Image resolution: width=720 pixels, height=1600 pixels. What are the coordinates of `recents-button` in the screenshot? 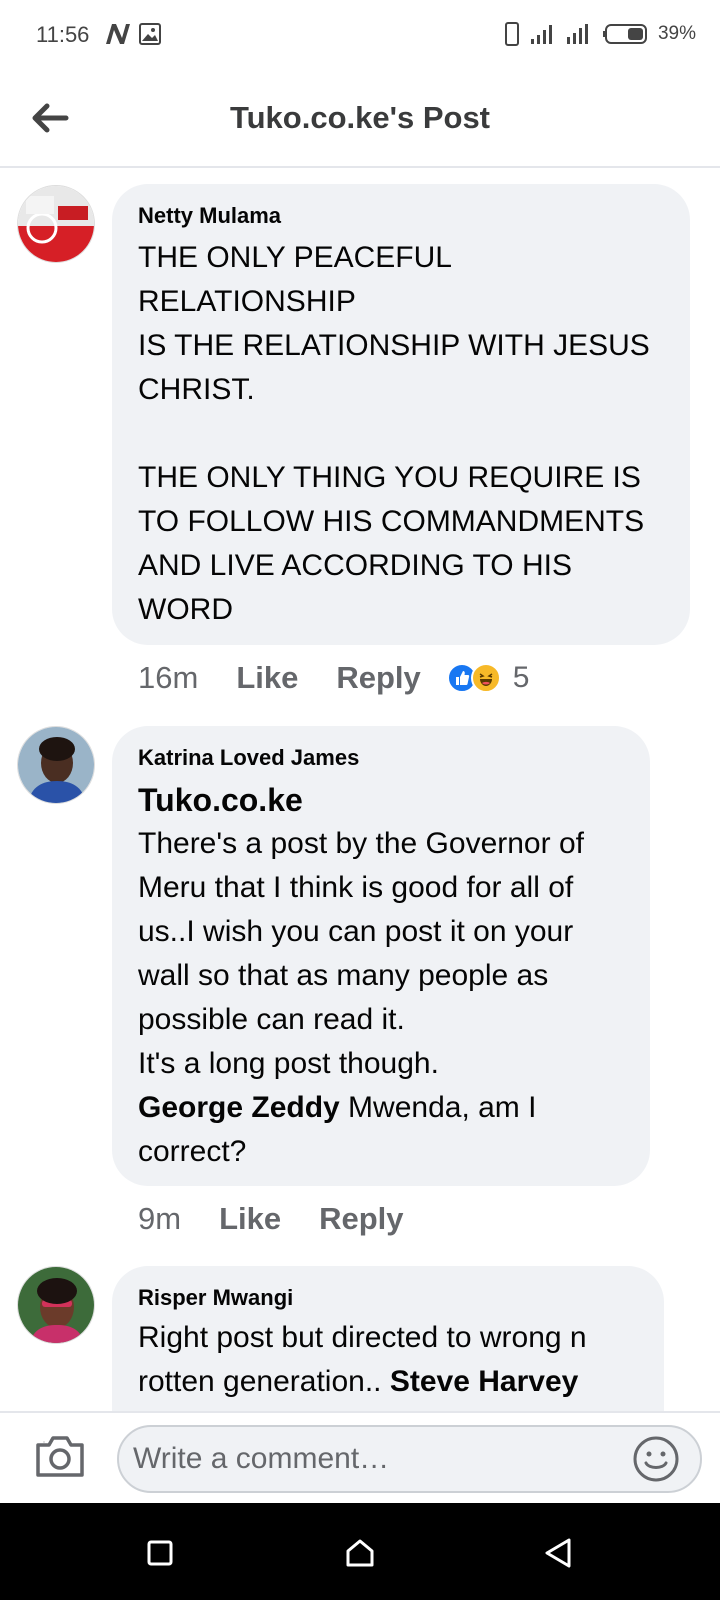 It's located at (160, 1553).